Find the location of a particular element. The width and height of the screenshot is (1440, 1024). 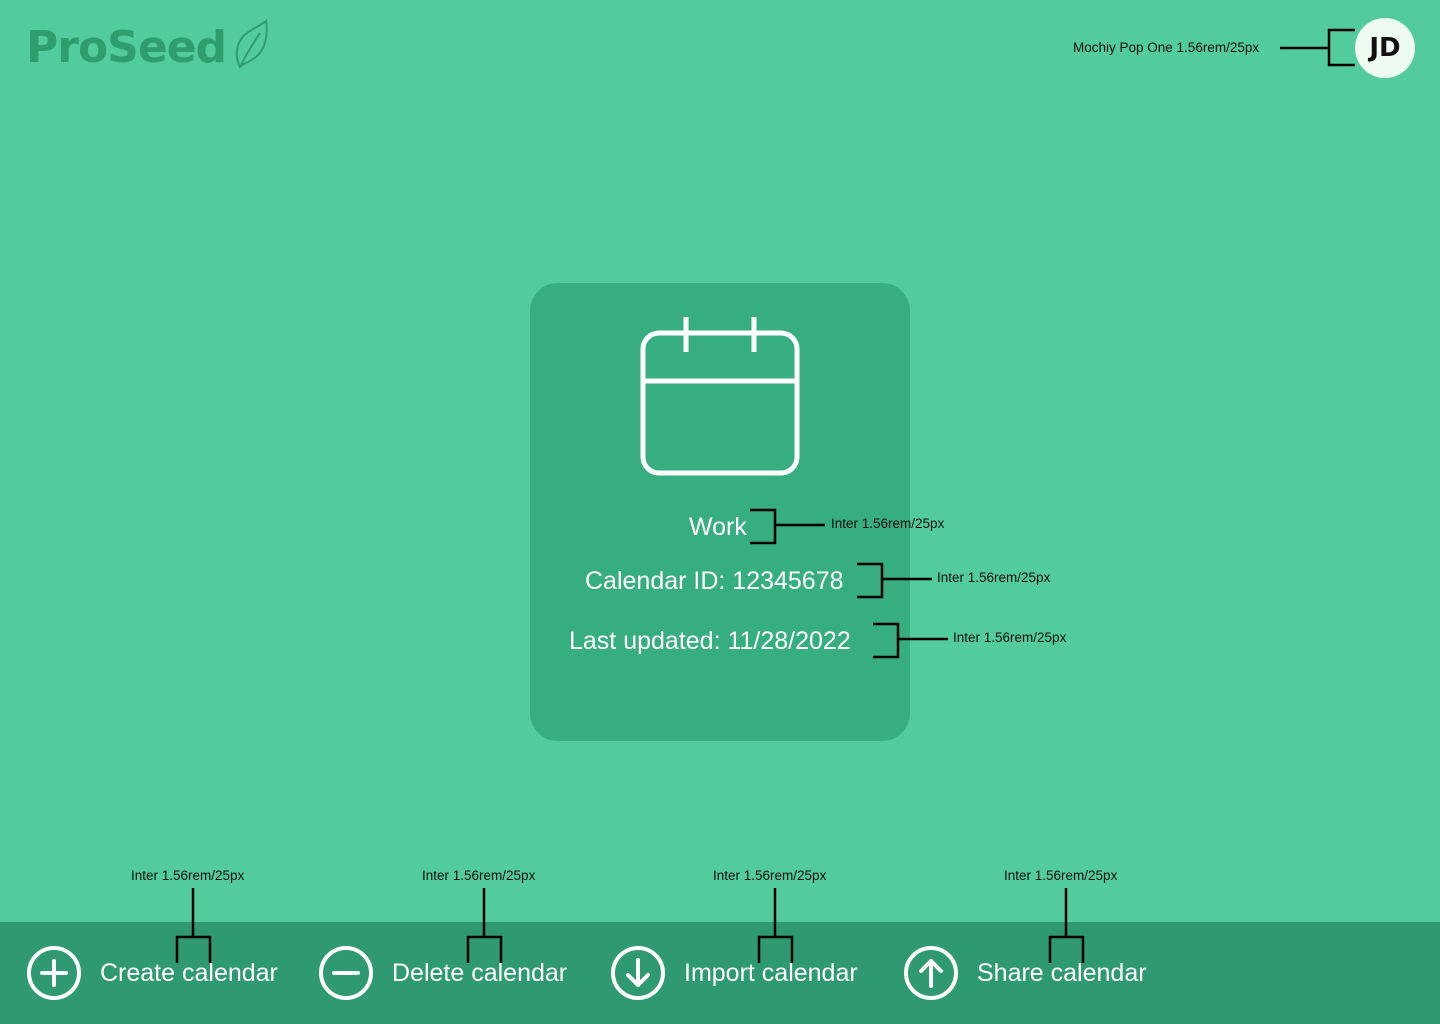

avatar-annotation-bracket is located at coordinates (1317, 47).